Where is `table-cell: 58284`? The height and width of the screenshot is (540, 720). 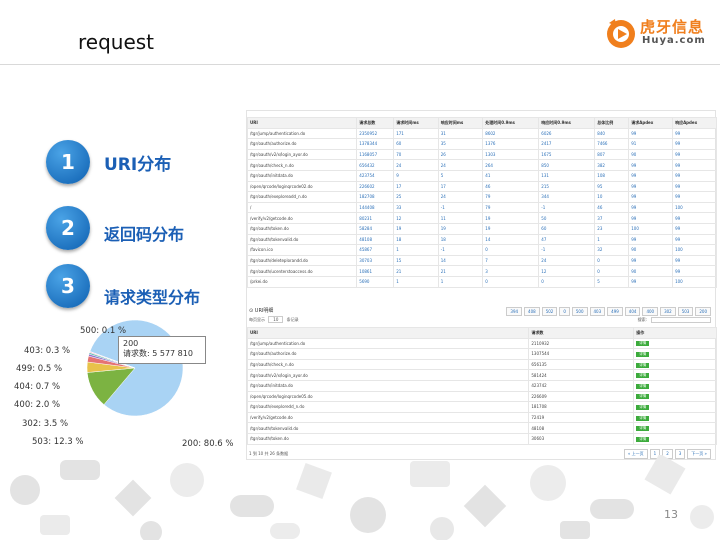 table-cell: 58284 is located at coordinates (375, 228).